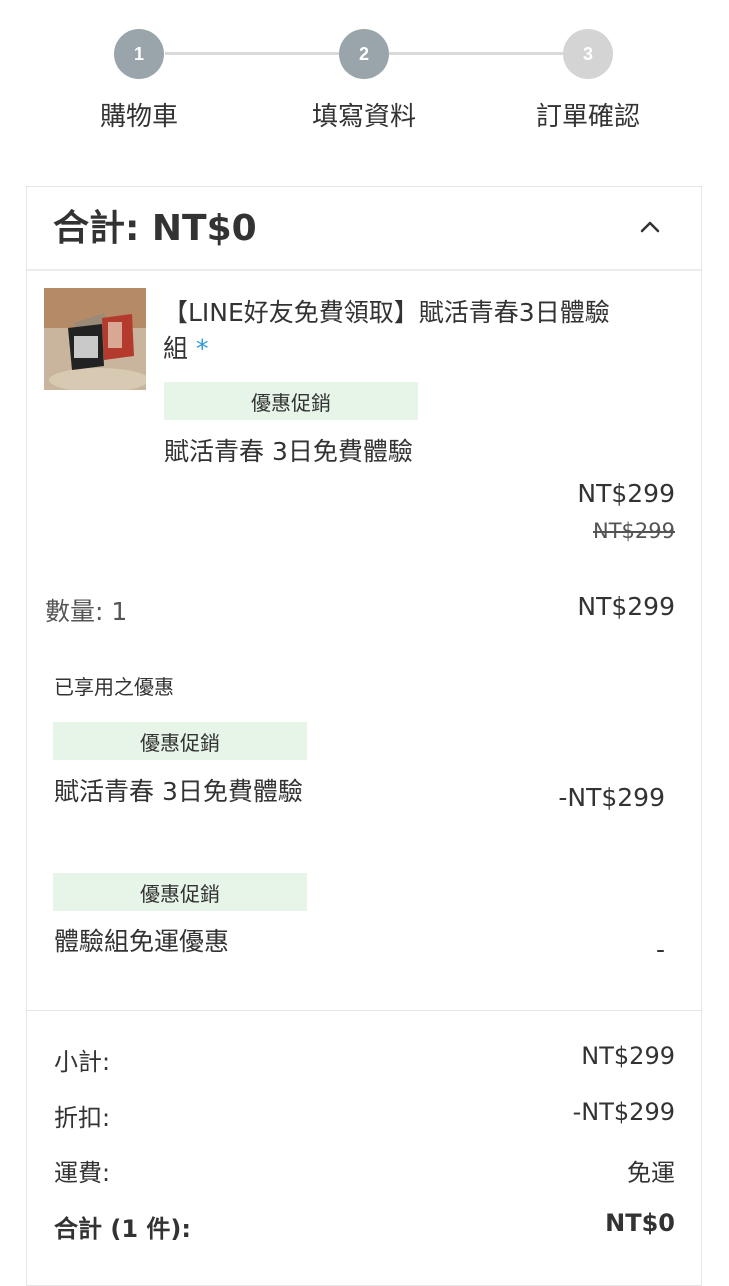  I want to click on step-1-label: 購物車, so click(138, 117).